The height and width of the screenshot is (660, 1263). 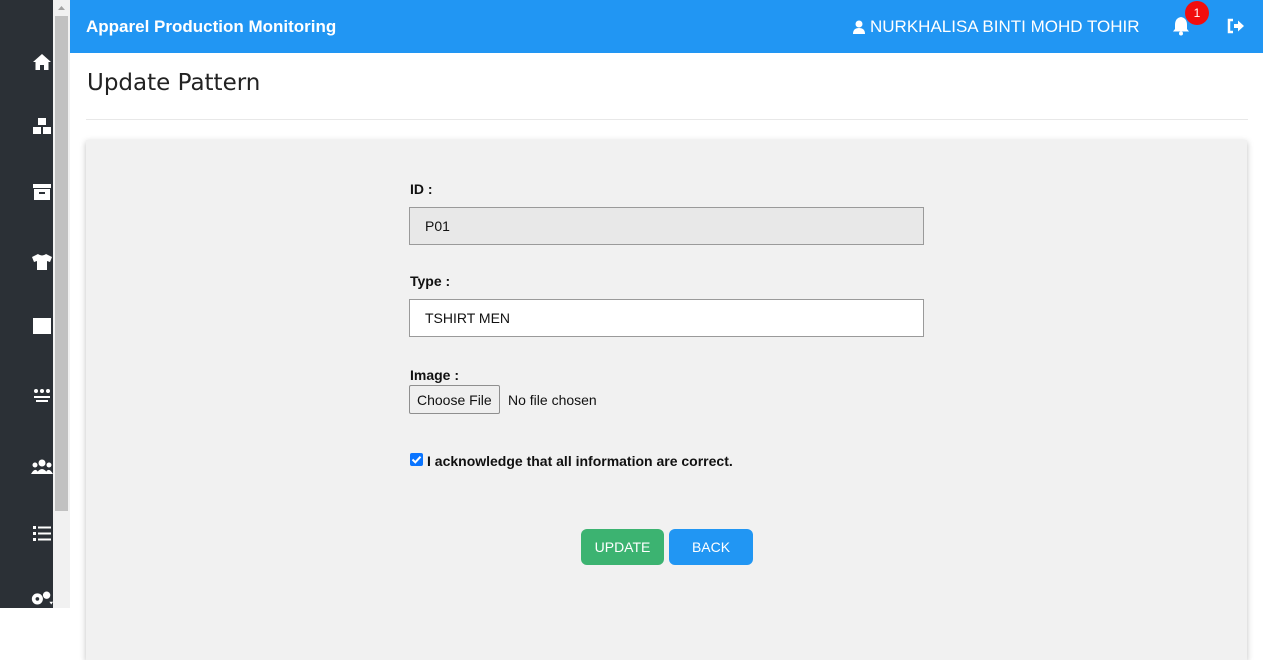 I want to click on archive-icon, so click(x=42, y=192).